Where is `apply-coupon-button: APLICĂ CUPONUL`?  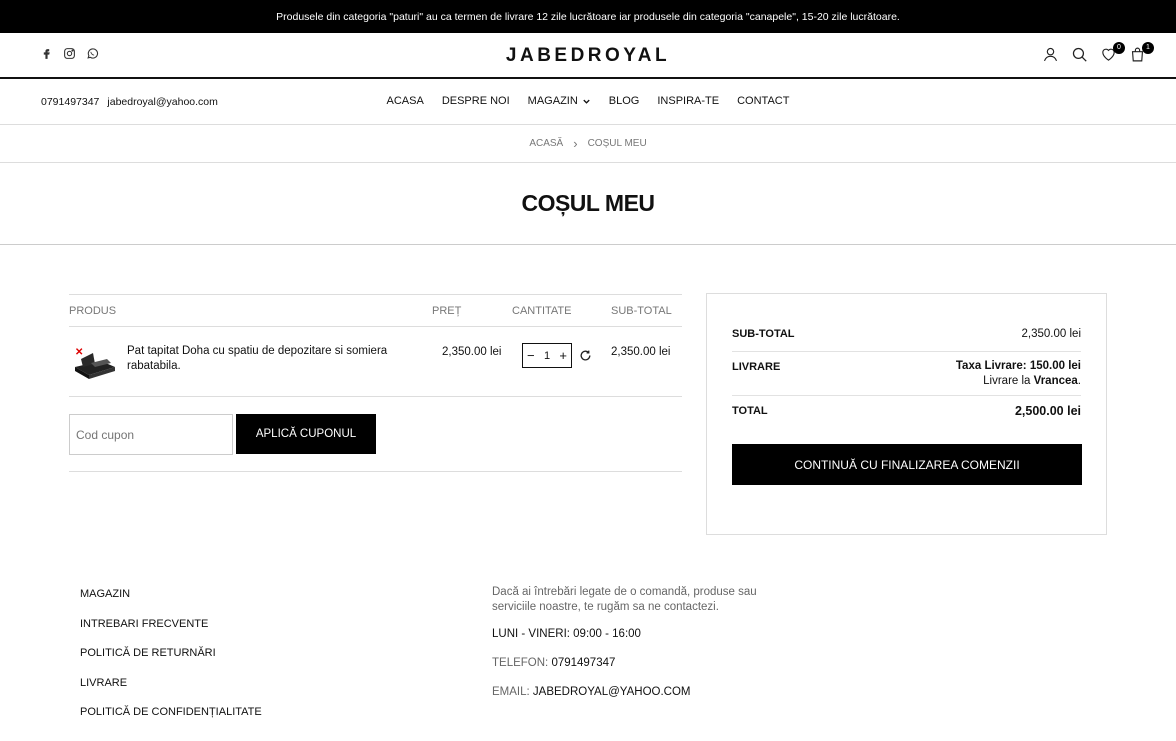 apply-coupon-button: APLICĂ CUPONUL is located at coordinates (306, 434).